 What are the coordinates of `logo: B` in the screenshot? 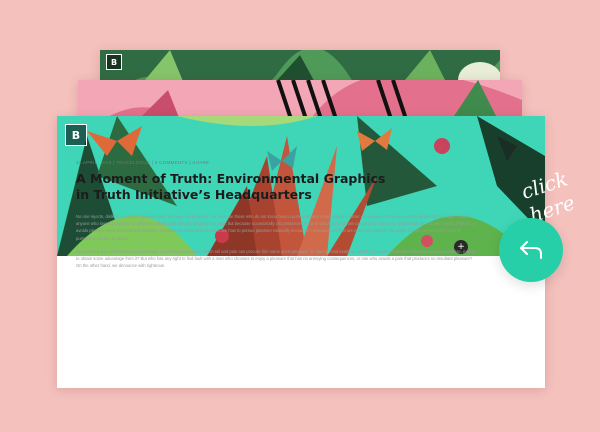 It's located at (76, 135).